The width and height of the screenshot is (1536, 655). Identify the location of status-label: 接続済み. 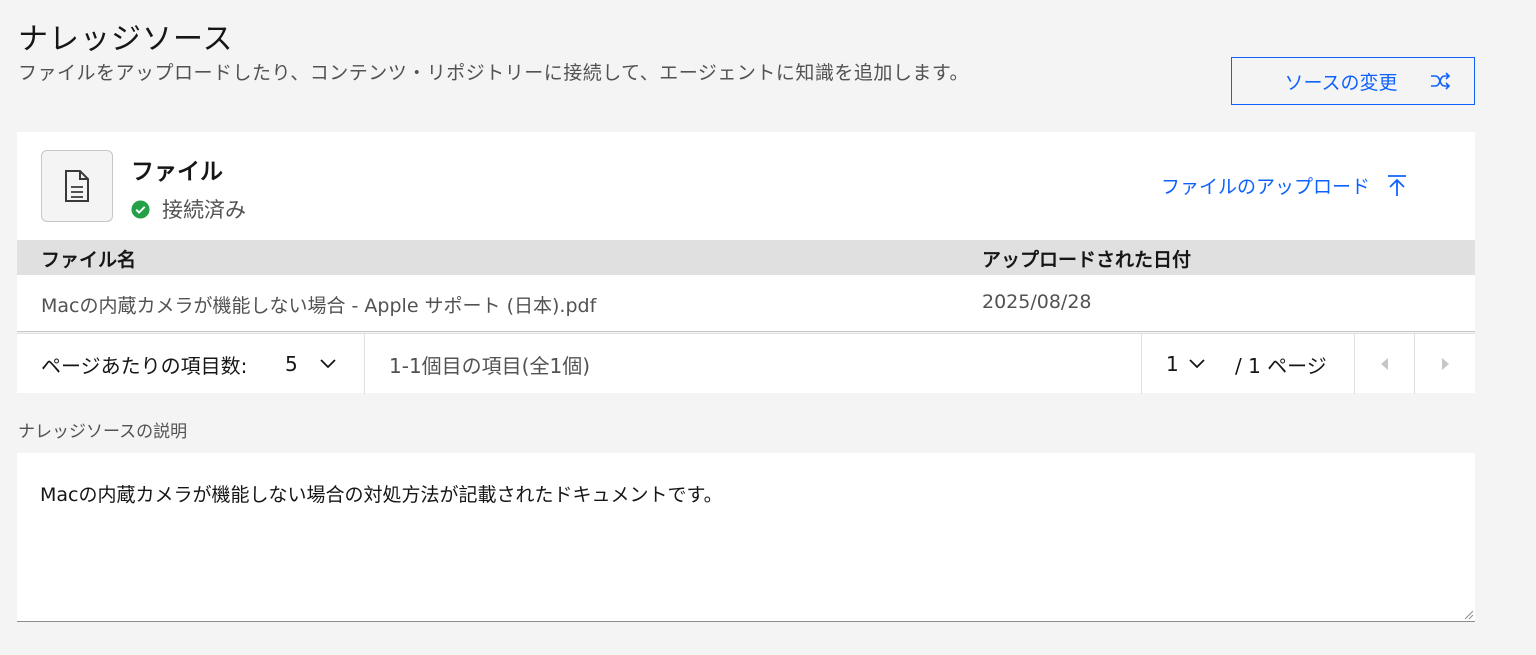
(204, 210).